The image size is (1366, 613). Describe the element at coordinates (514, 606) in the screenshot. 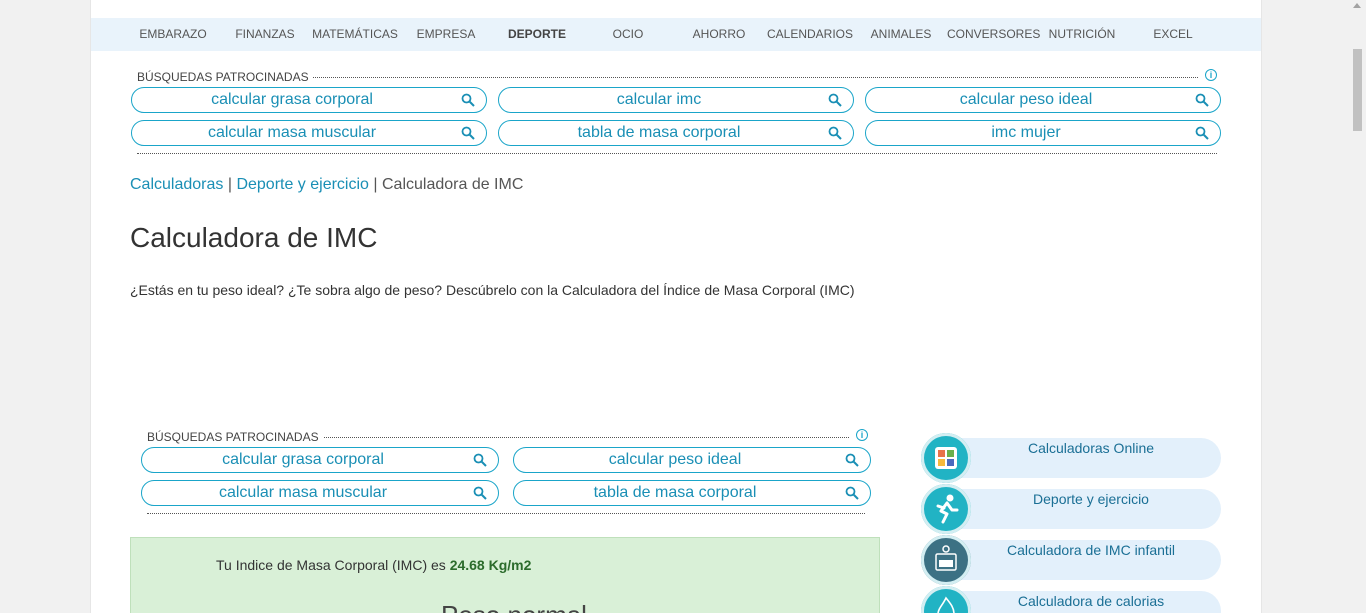

I see `imc-category-heading: Peso normal` at that location.